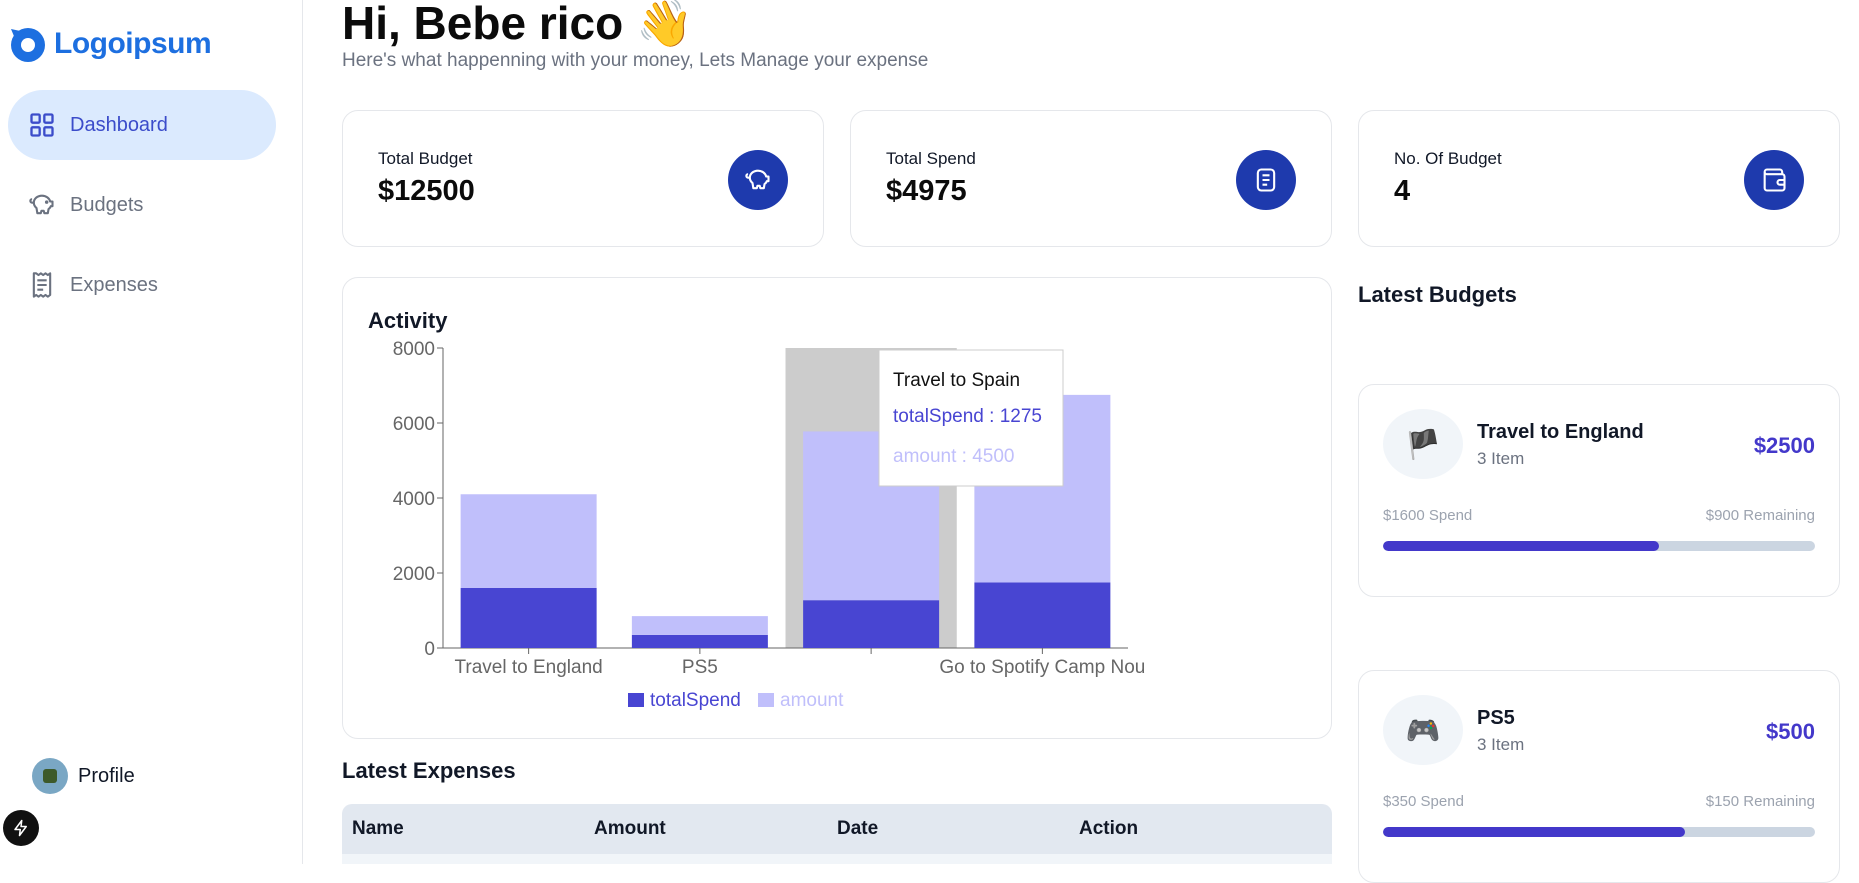 The height and width of the screenshot is (883, 1859). Describe the element at coordinates (414, 424) in the screenshot. I see `y-tick-label: 6000` at that location.